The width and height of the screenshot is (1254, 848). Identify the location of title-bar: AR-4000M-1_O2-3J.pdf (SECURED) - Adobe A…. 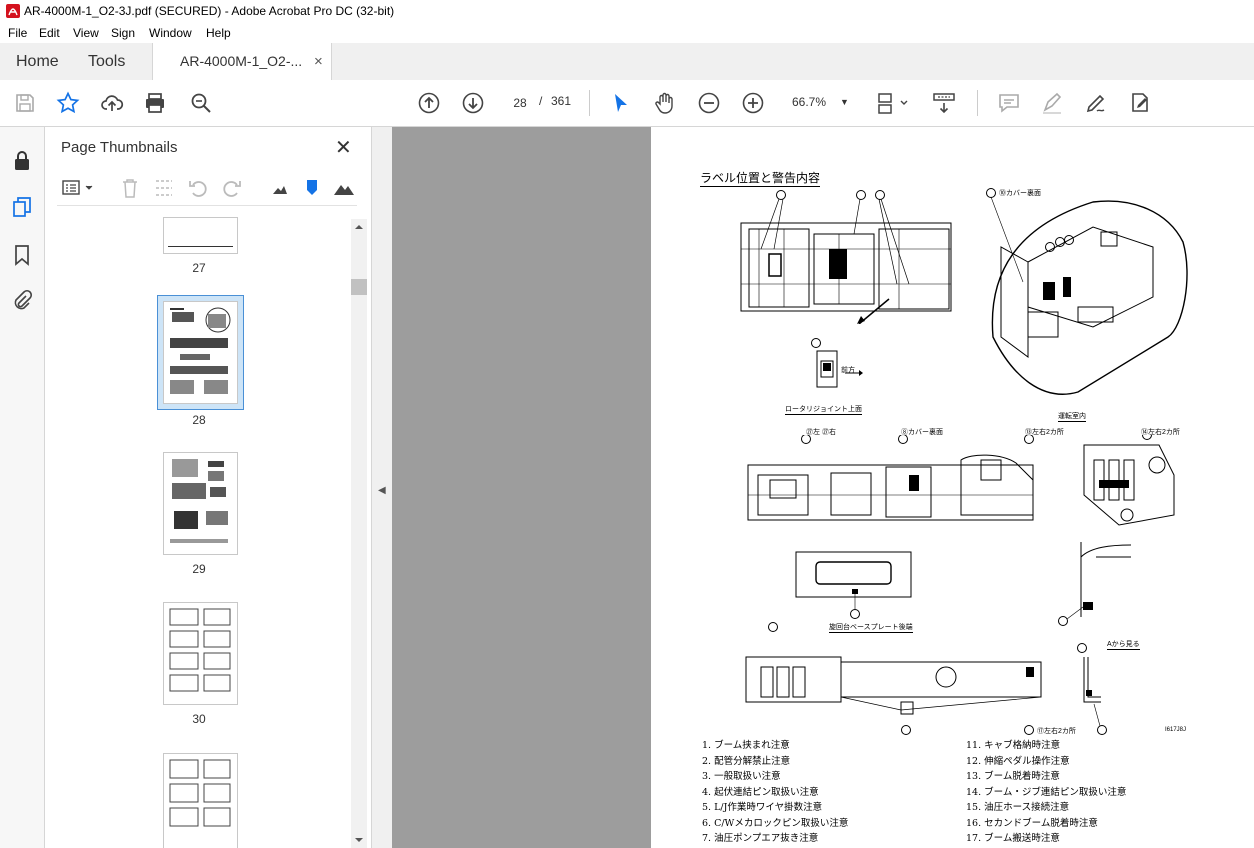
(627, 11).